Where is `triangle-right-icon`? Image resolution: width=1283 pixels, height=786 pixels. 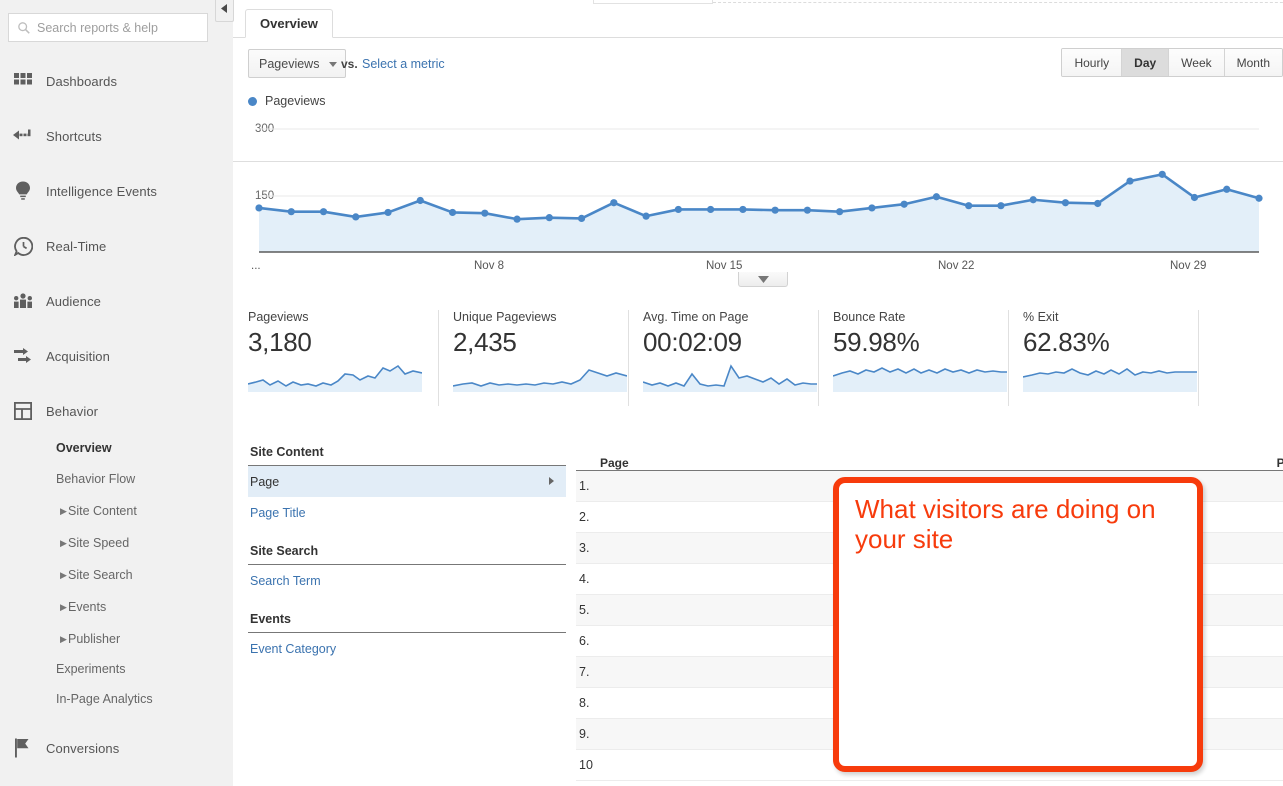 triangle-right-icon is located at coordinates (551, 481).